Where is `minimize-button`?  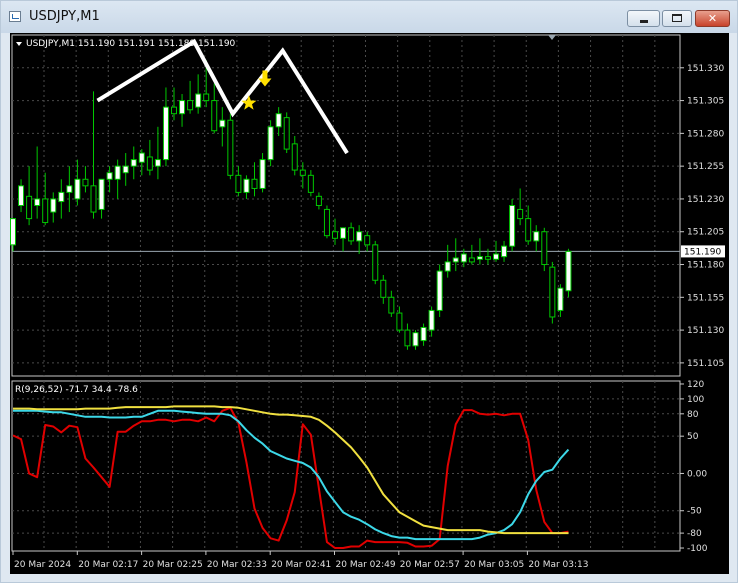 minimize-button is located at coordinates (643, 18).